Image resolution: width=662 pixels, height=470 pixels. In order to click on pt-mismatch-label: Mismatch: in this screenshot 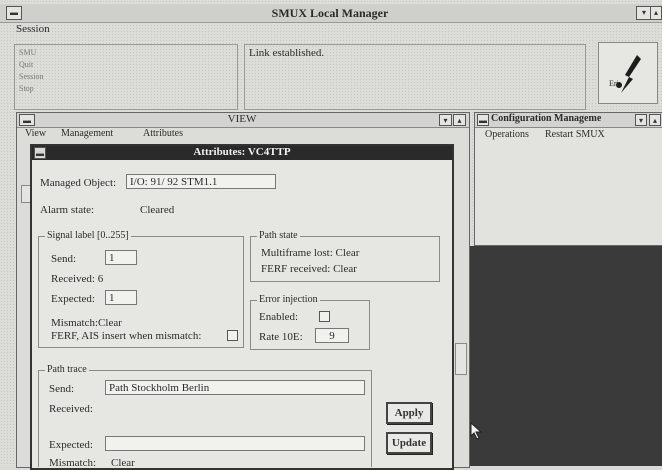, I will do `click(73, 463)`.